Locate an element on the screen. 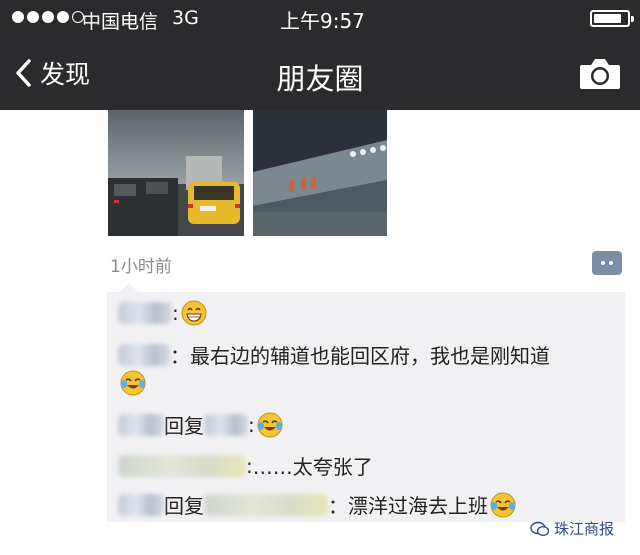 This screenshot has width=640, height=555. watermark: 珠江商报 is located at coordinates (572, 528).